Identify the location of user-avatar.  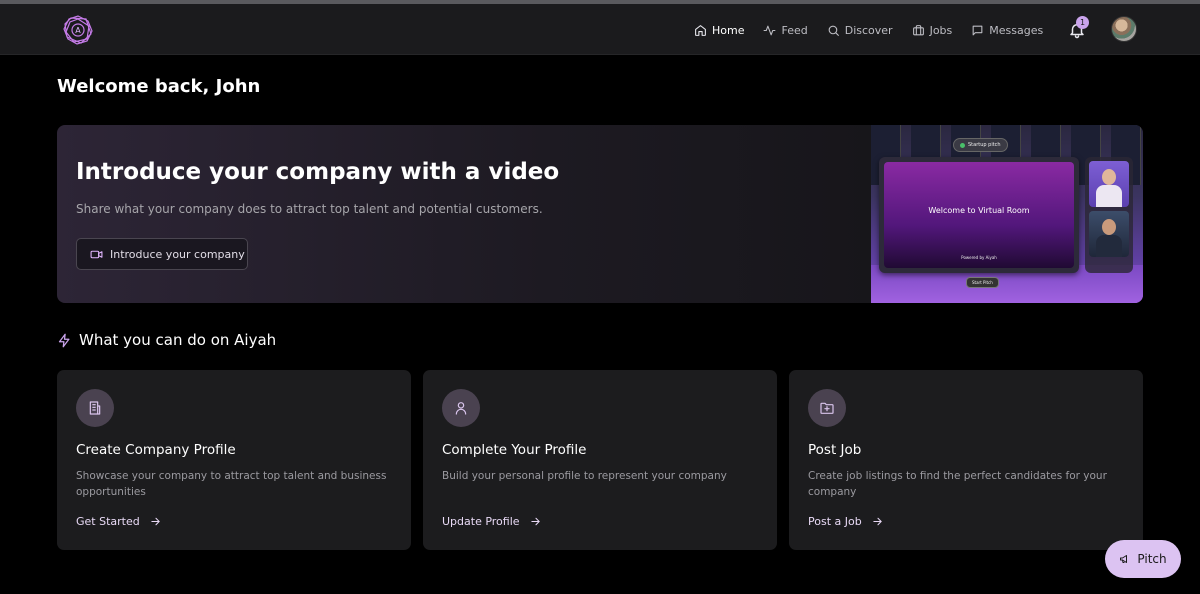
(1124, 29).